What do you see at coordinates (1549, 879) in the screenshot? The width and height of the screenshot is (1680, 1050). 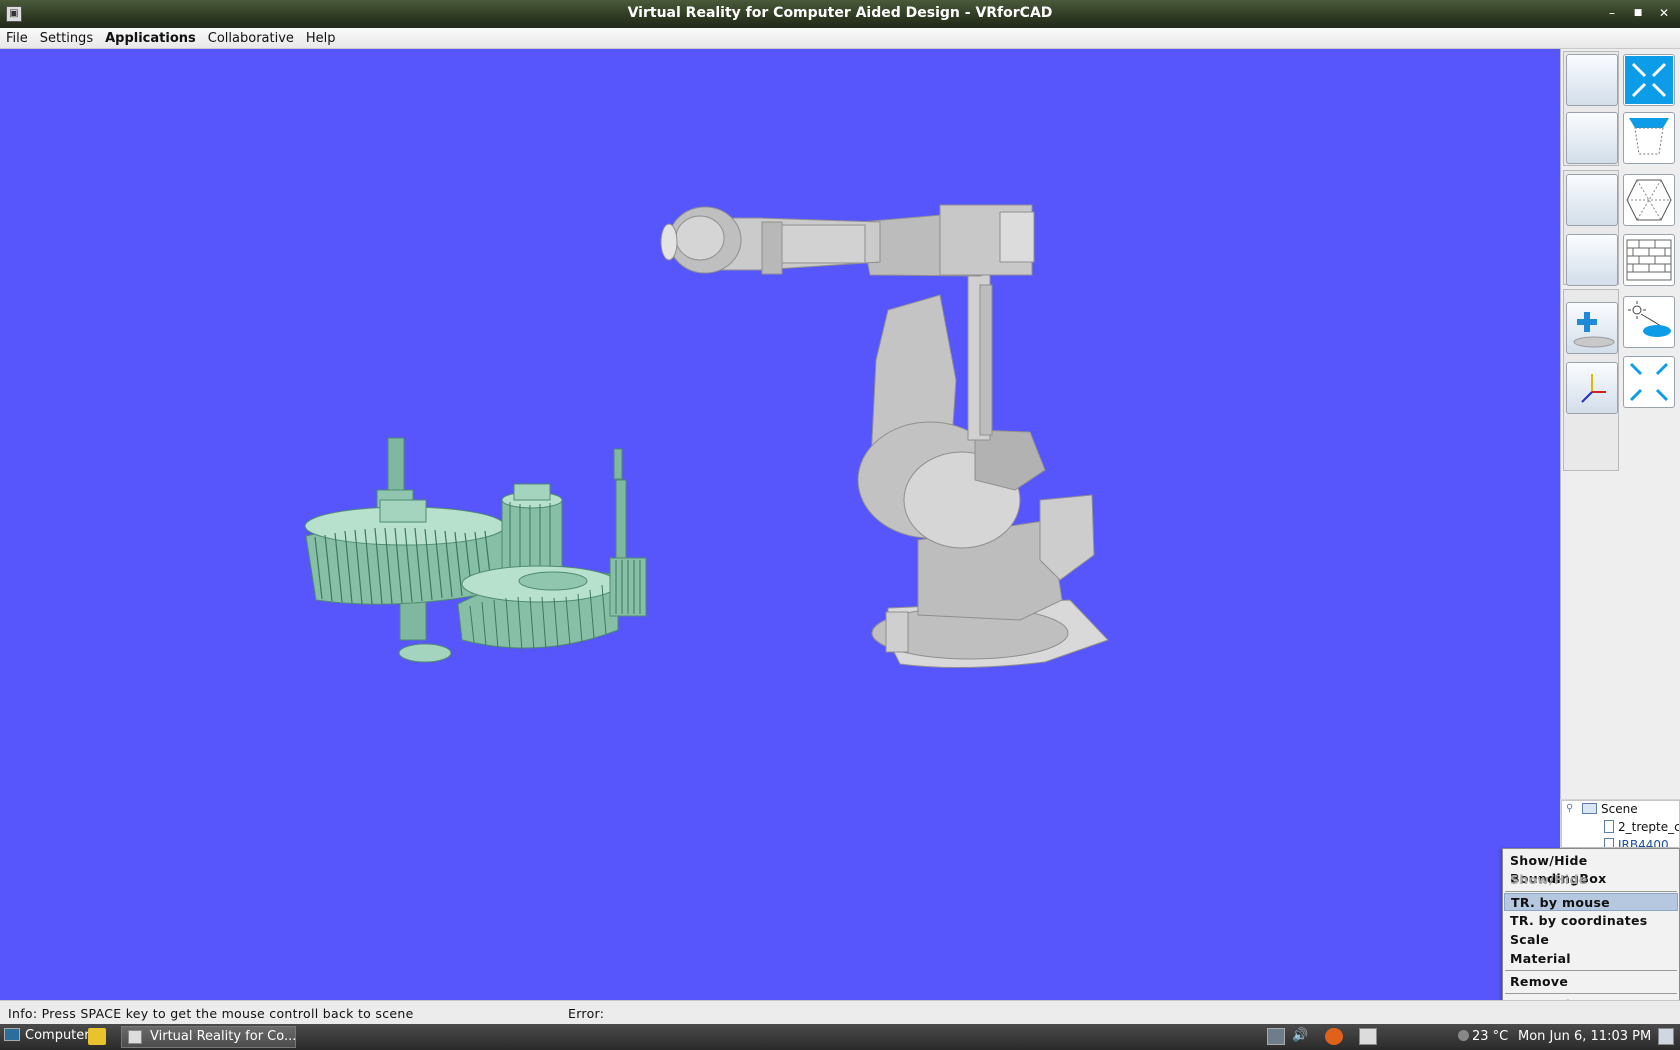 I see `menu-show-hide: Show/Hide` at bounding box center [1549, 879].